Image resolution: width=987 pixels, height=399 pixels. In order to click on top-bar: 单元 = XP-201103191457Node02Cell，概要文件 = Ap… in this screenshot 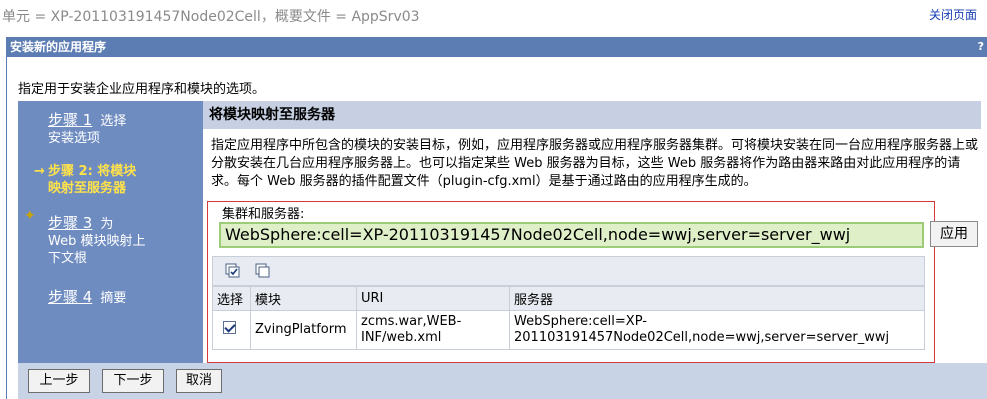, I will do `click(493, 15)`.